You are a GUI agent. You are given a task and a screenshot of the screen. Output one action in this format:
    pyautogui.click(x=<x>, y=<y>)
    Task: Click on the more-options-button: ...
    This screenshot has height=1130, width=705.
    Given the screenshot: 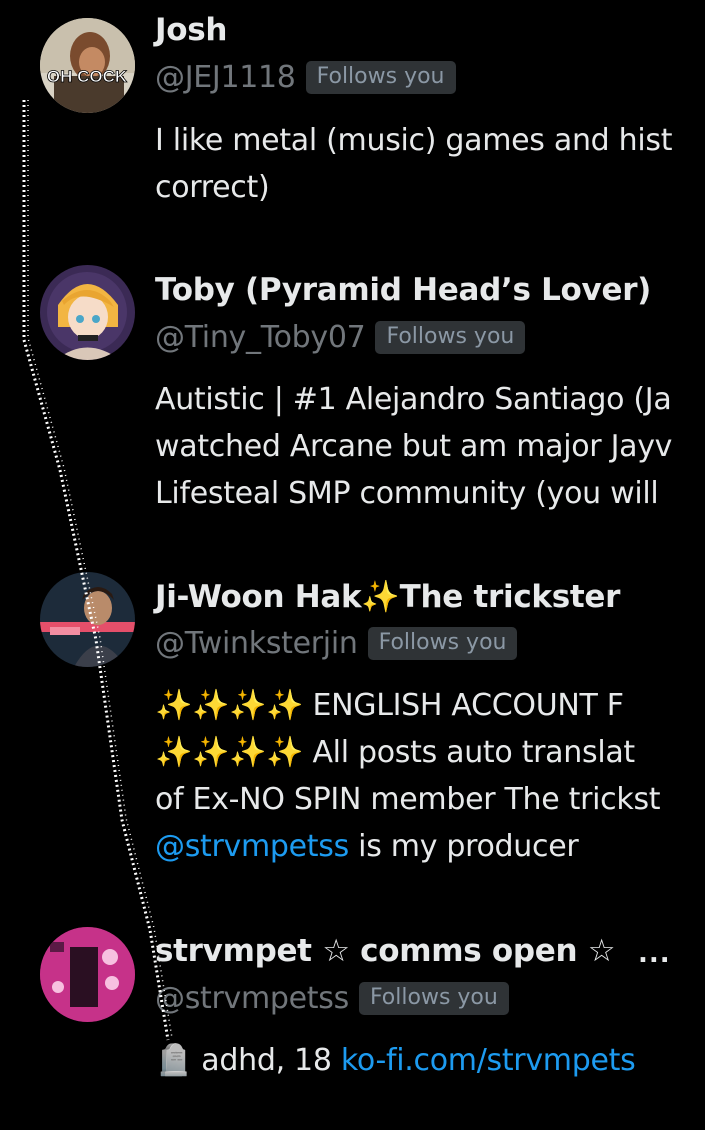 What is the action you would take?
    pyautogui.click(x=654, y=954)
    